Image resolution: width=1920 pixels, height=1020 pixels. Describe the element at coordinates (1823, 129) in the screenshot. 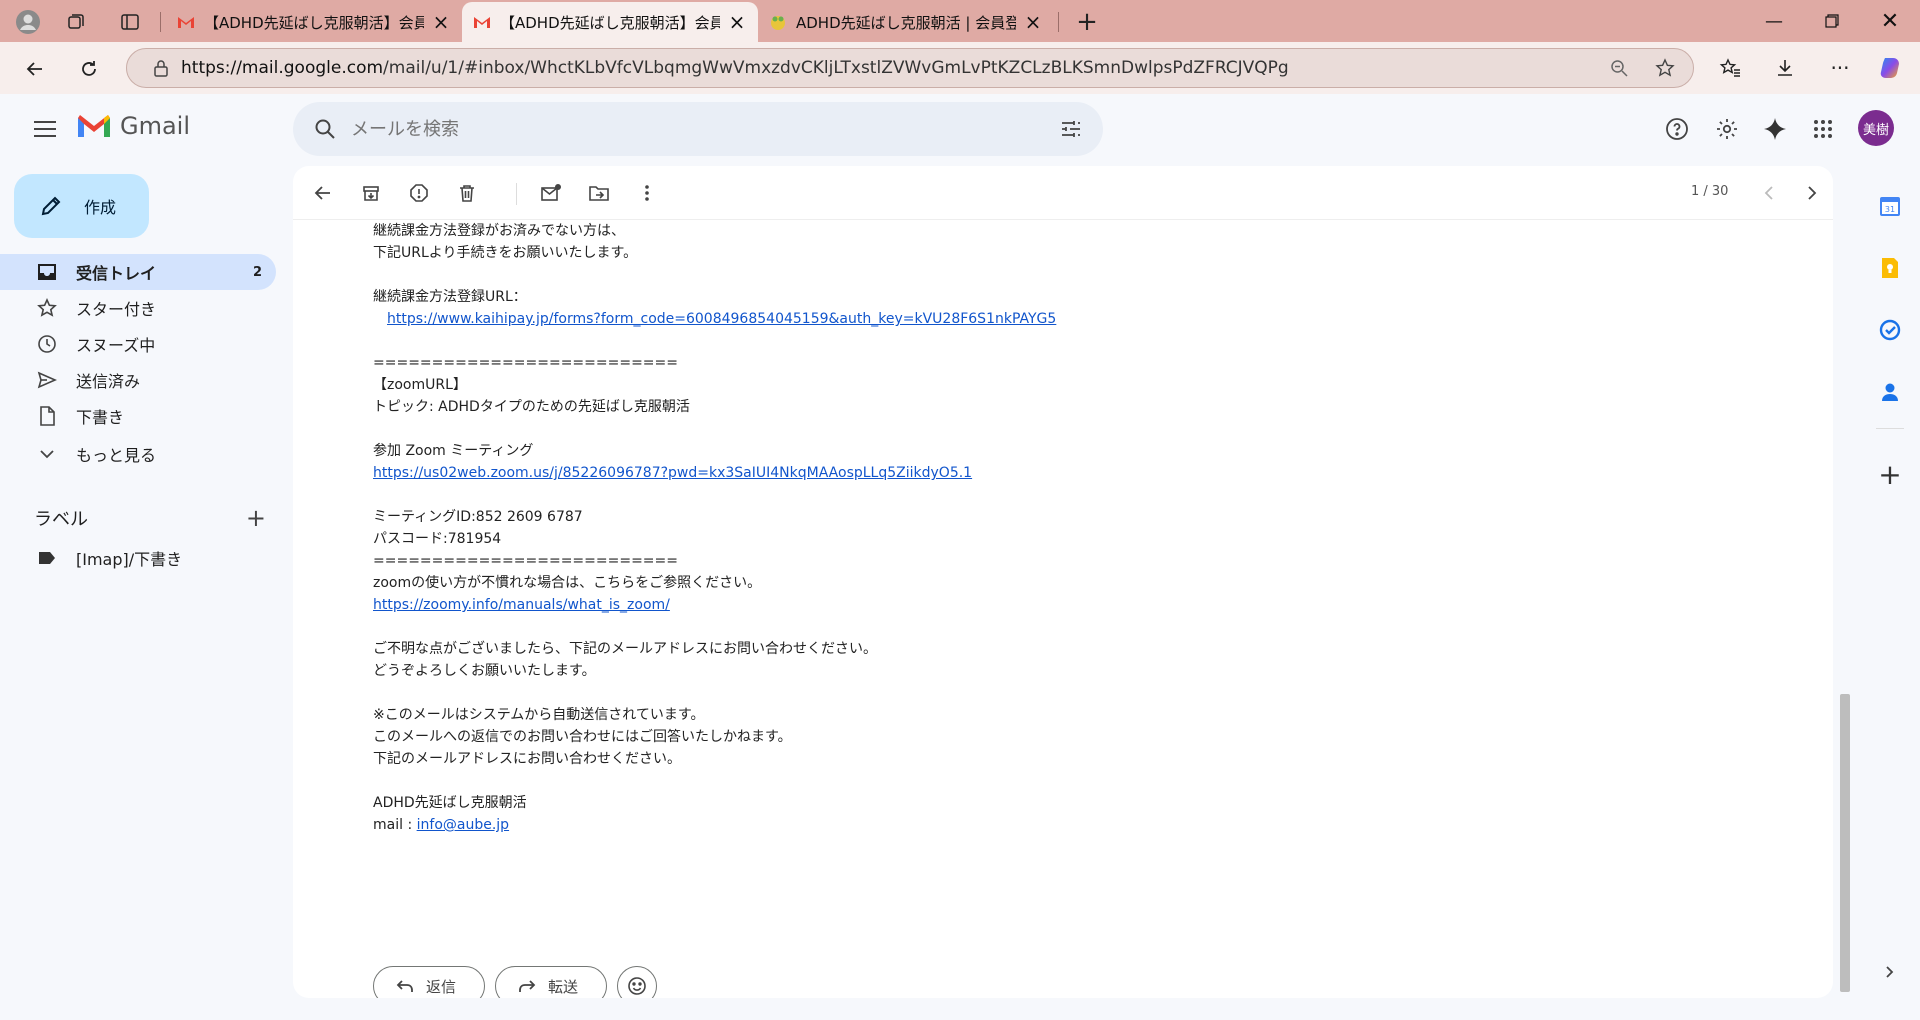

I see `apps-grid-icon` at that location.